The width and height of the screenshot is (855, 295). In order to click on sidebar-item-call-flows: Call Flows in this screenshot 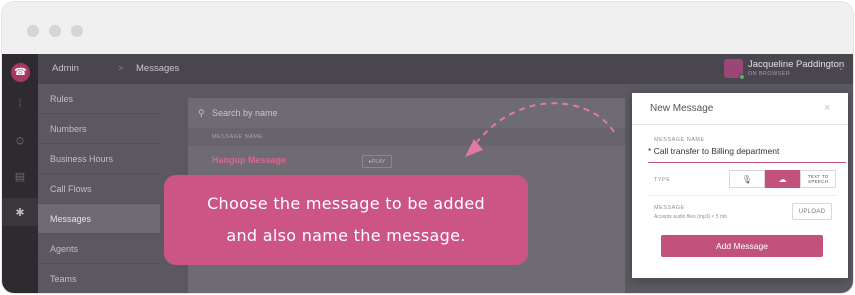, I will do `click(99, 189)`.